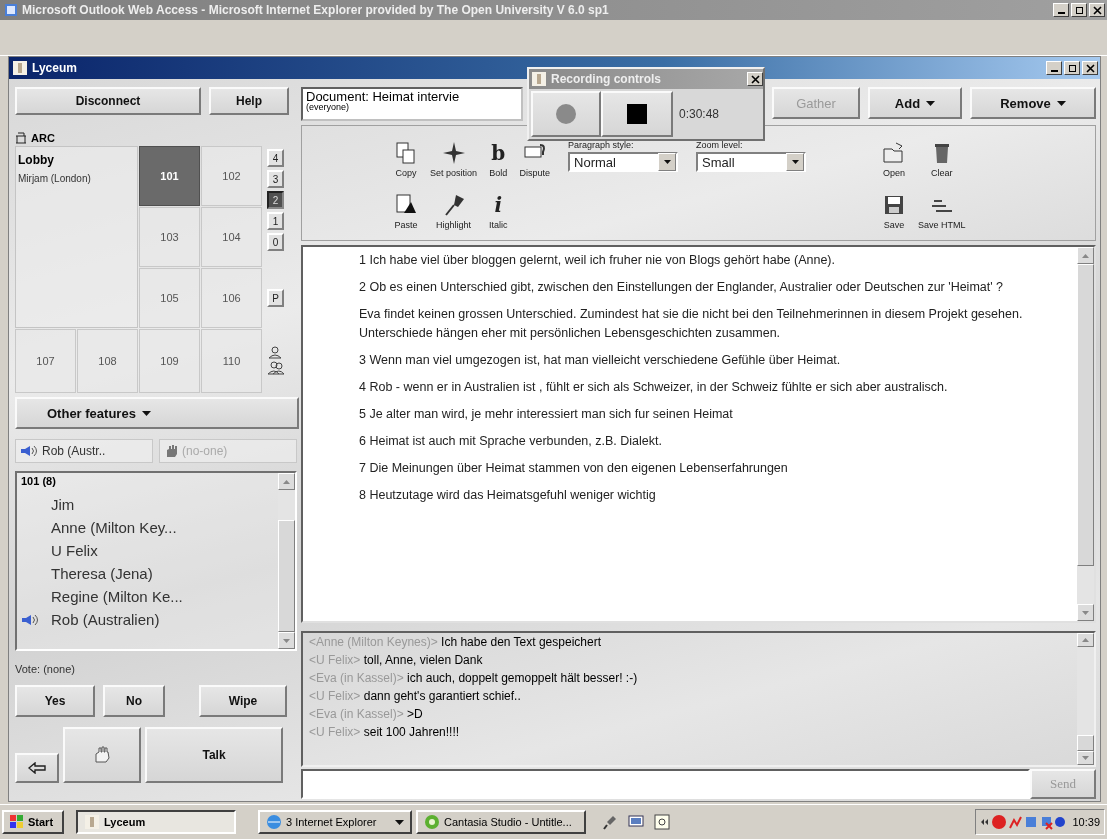 This screenshot has height=839, width=1107. What do you see at coordinates (335, 822) in the screenshot?
I see `taskbar-button: 3 Internet Explorer` at bounding box center [335, 822].